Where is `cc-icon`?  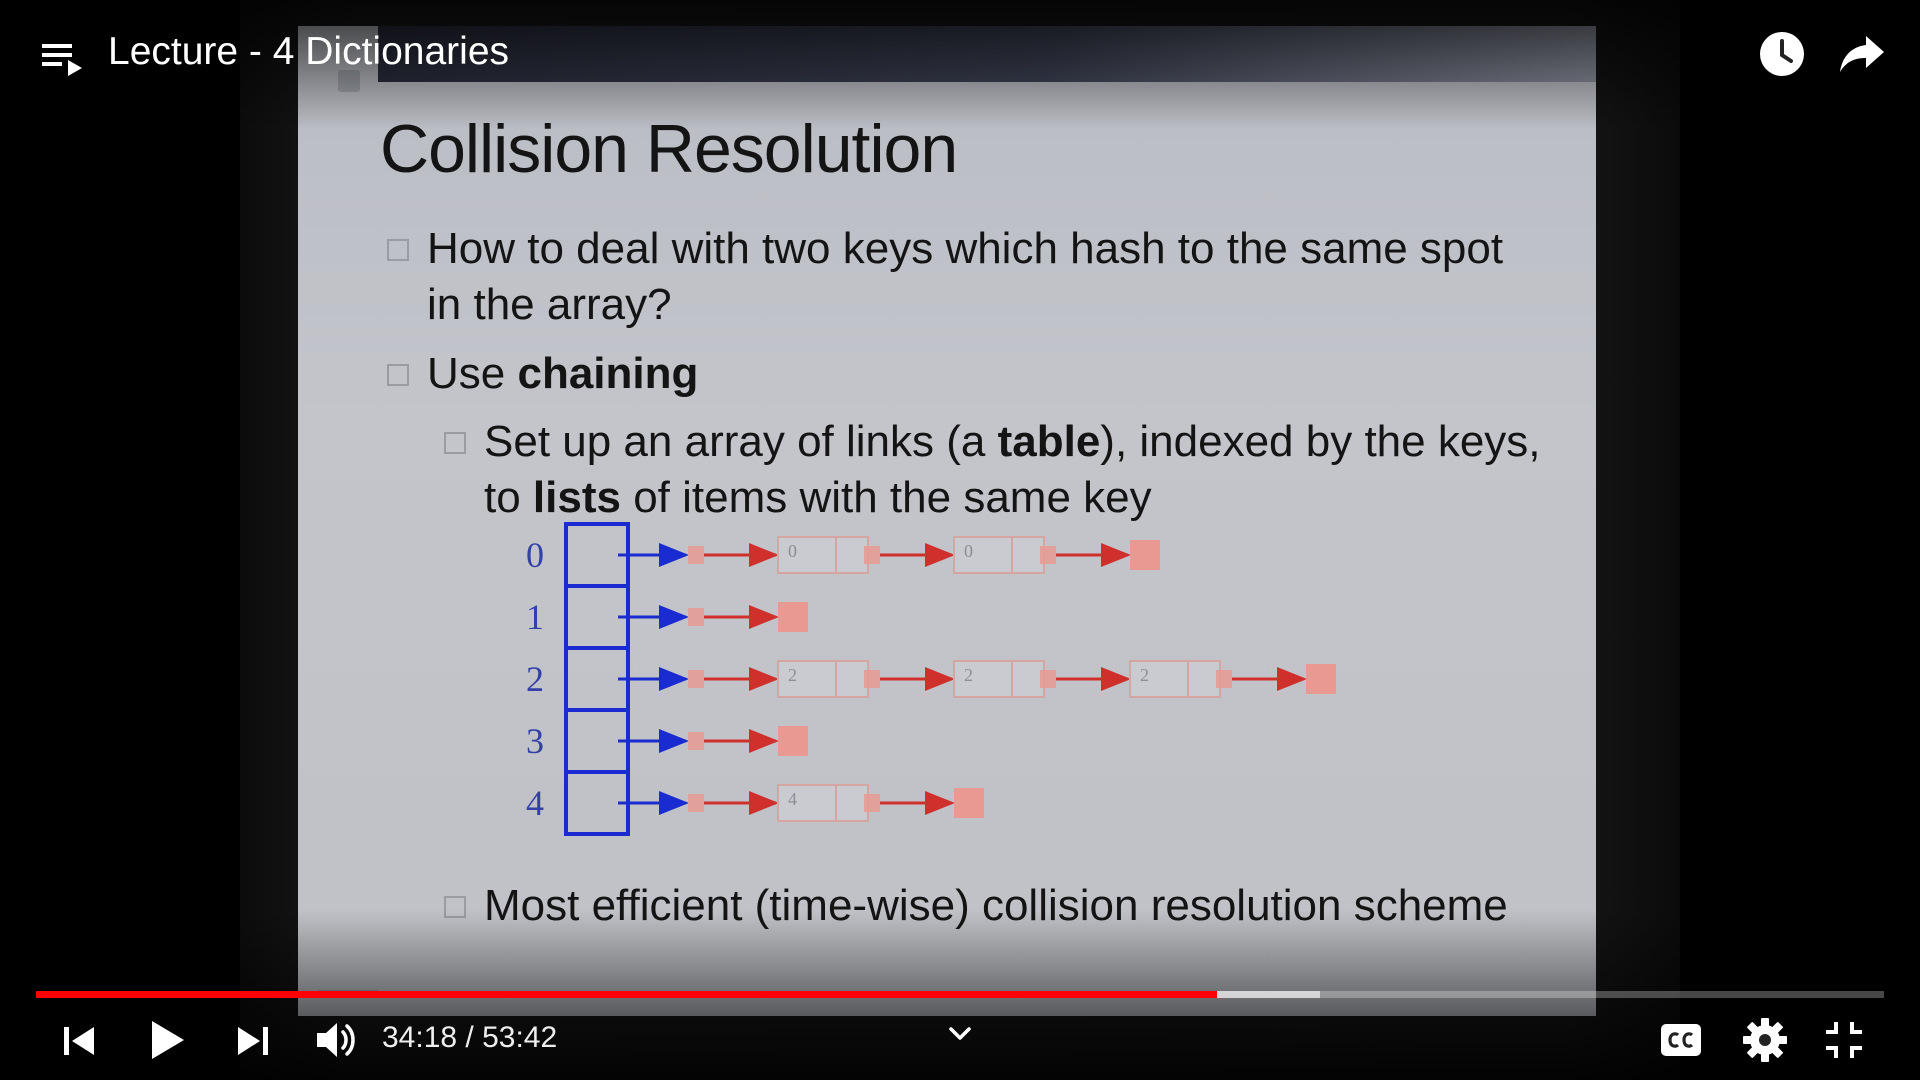
cc-icon is located at coordinates (1681, 1040).